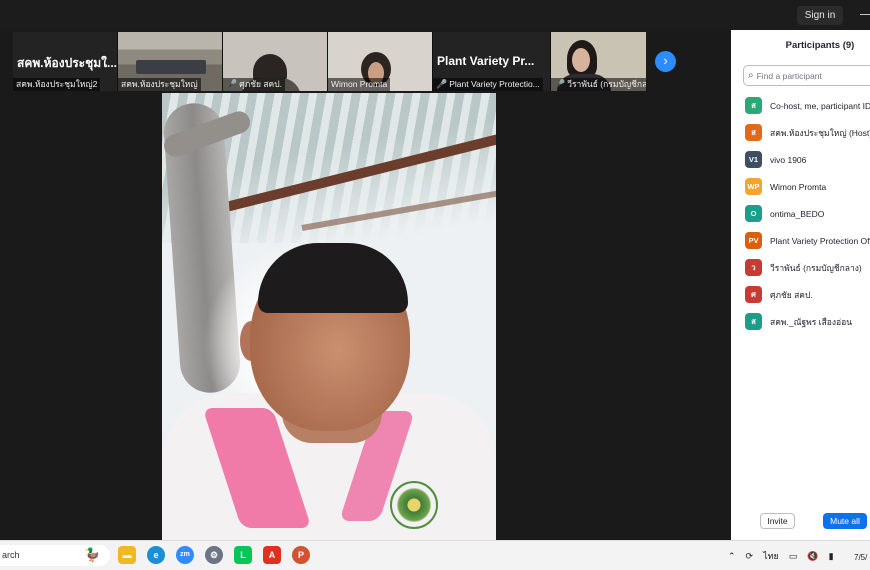 The width and height of the screenshot is (870, 570). Describe the element at coordinates (301, 555) in the screenshot. I see `powerpoint-icon: P` at that location.